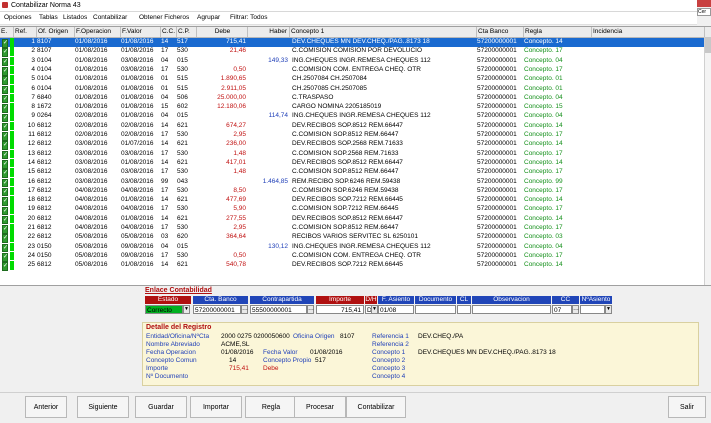 Image resolution: width=711 pixels, height=423 pixels. What do you see at coordinates (396, 309) in the screenshot?
I see `f-asiento-field: 01/08` at bounding box center [396, 309].